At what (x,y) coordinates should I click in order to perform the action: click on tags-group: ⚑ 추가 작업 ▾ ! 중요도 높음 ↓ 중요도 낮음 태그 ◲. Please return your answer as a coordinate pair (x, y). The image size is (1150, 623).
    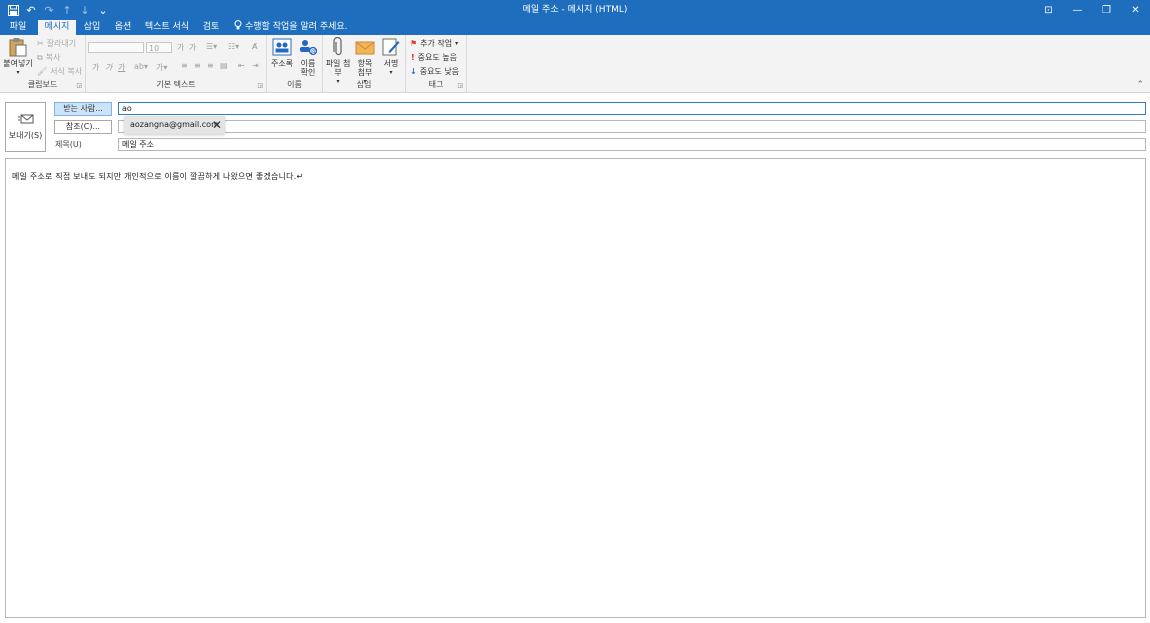
    Looking at the image, I should click on (436, 63).